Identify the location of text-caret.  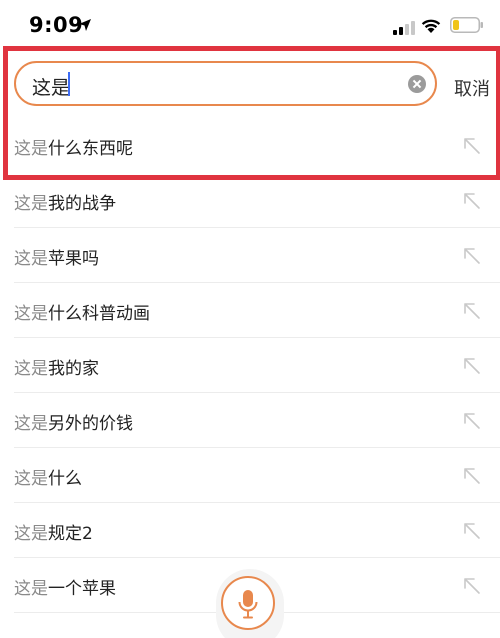
(69, 84).